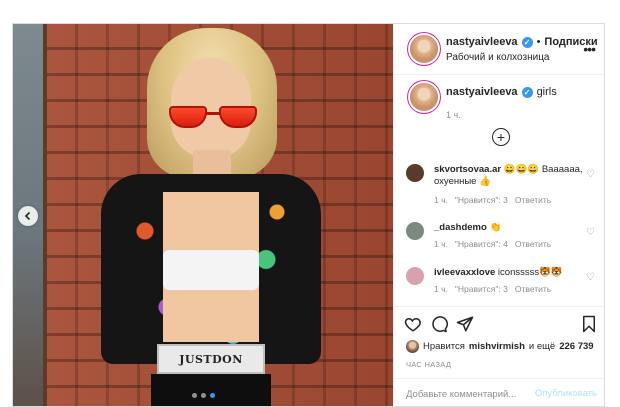 The height and width of the screenshot is (407, 620). Describe the element at coordinates (211, 270) in the screenshot. I see `white-crop-top` at that location.